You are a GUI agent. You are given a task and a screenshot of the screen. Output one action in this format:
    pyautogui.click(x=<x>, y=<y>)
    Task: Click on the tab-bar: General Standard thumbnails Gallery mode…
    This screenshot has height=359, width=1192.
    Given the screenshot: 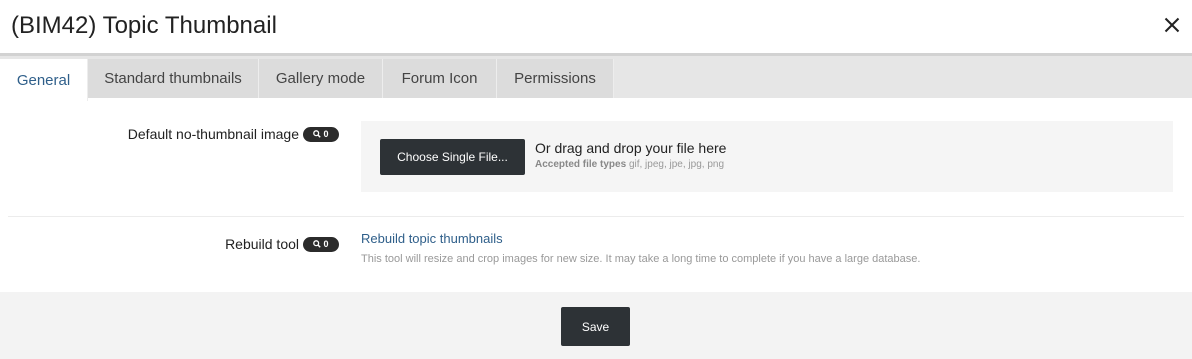 What is the action you would take?
    pyautogui.click(x=596, y=77)
    